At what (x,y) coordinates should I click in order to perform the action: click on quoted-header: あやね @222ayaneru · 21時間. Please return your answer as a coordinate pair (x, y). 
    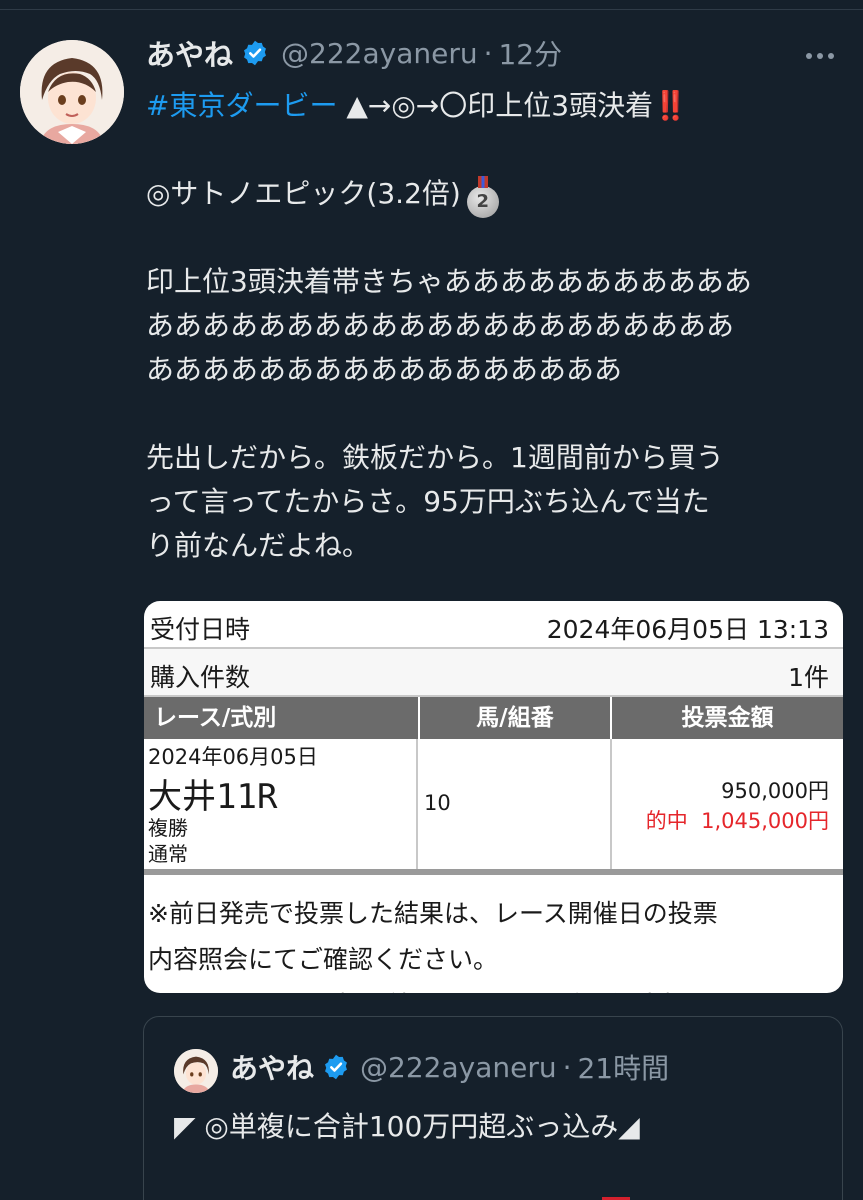
    Looking at the image, I should click on (449, 1067).